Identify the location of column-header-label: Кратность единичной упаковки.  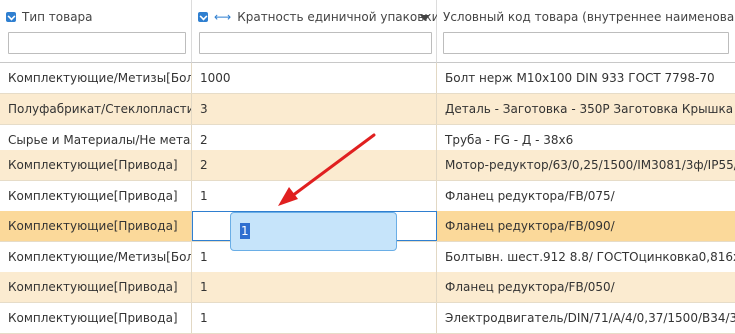
(338, 17).